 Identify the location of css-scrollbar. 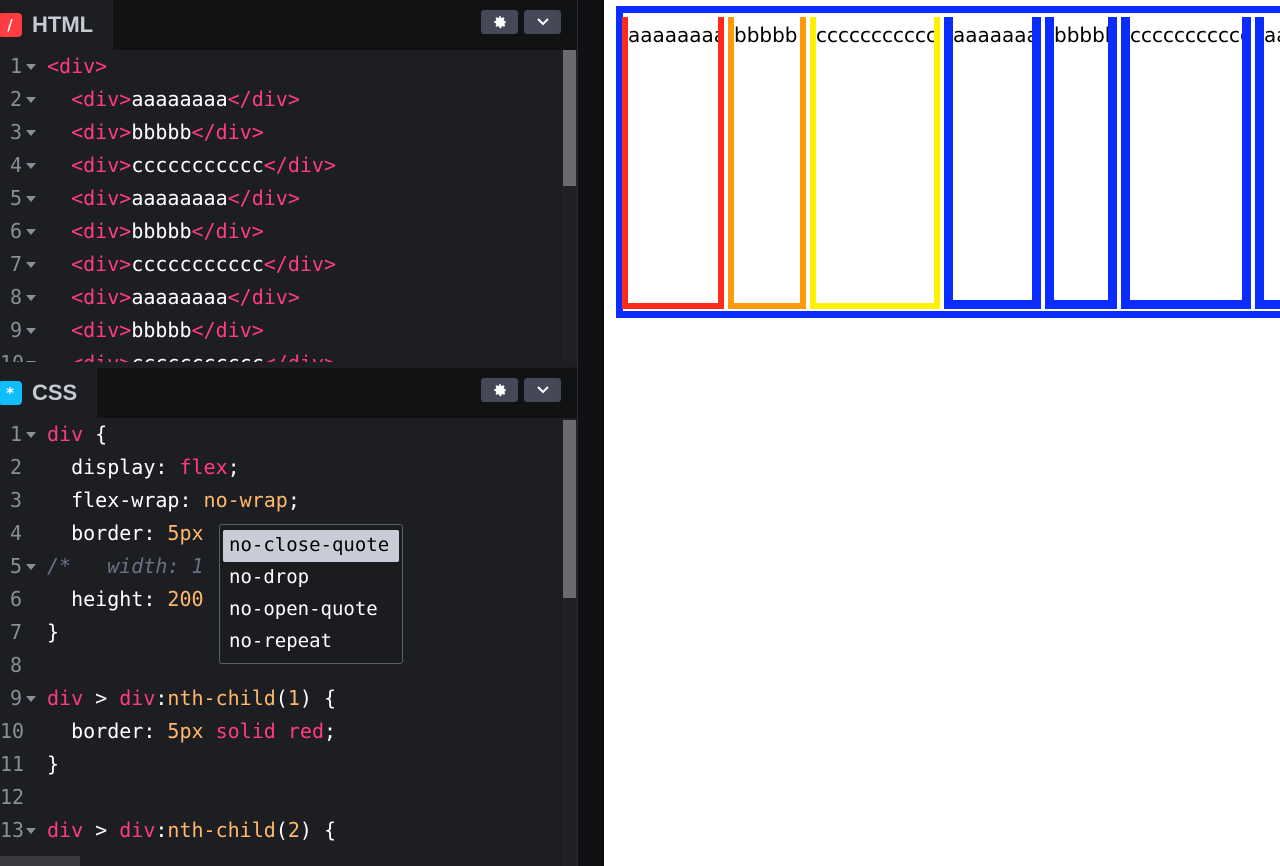
(569, 642).